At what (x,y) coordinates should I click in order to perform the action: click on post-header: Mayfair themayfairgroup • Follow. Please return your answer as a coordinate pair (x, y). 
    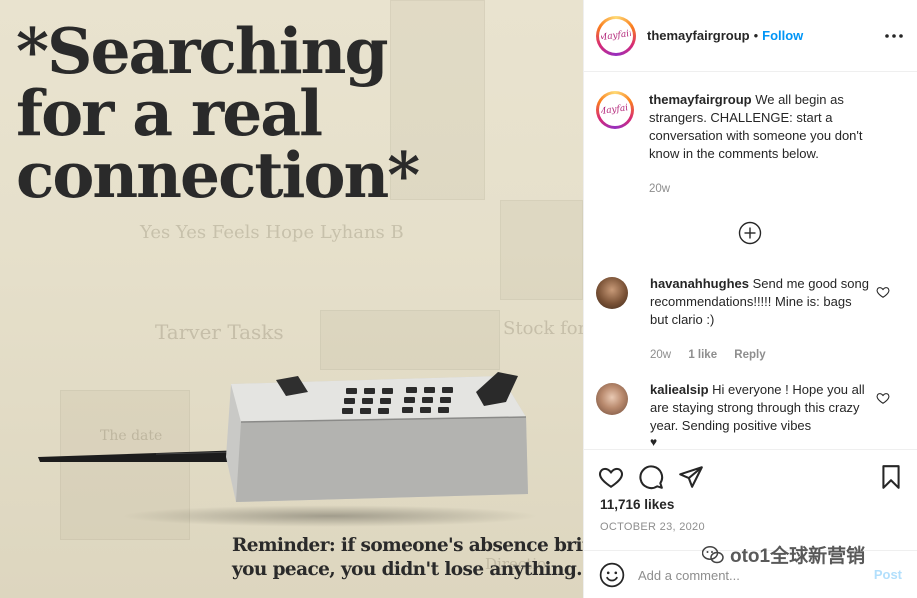
    Looking at the image, I should click on (750, 36).